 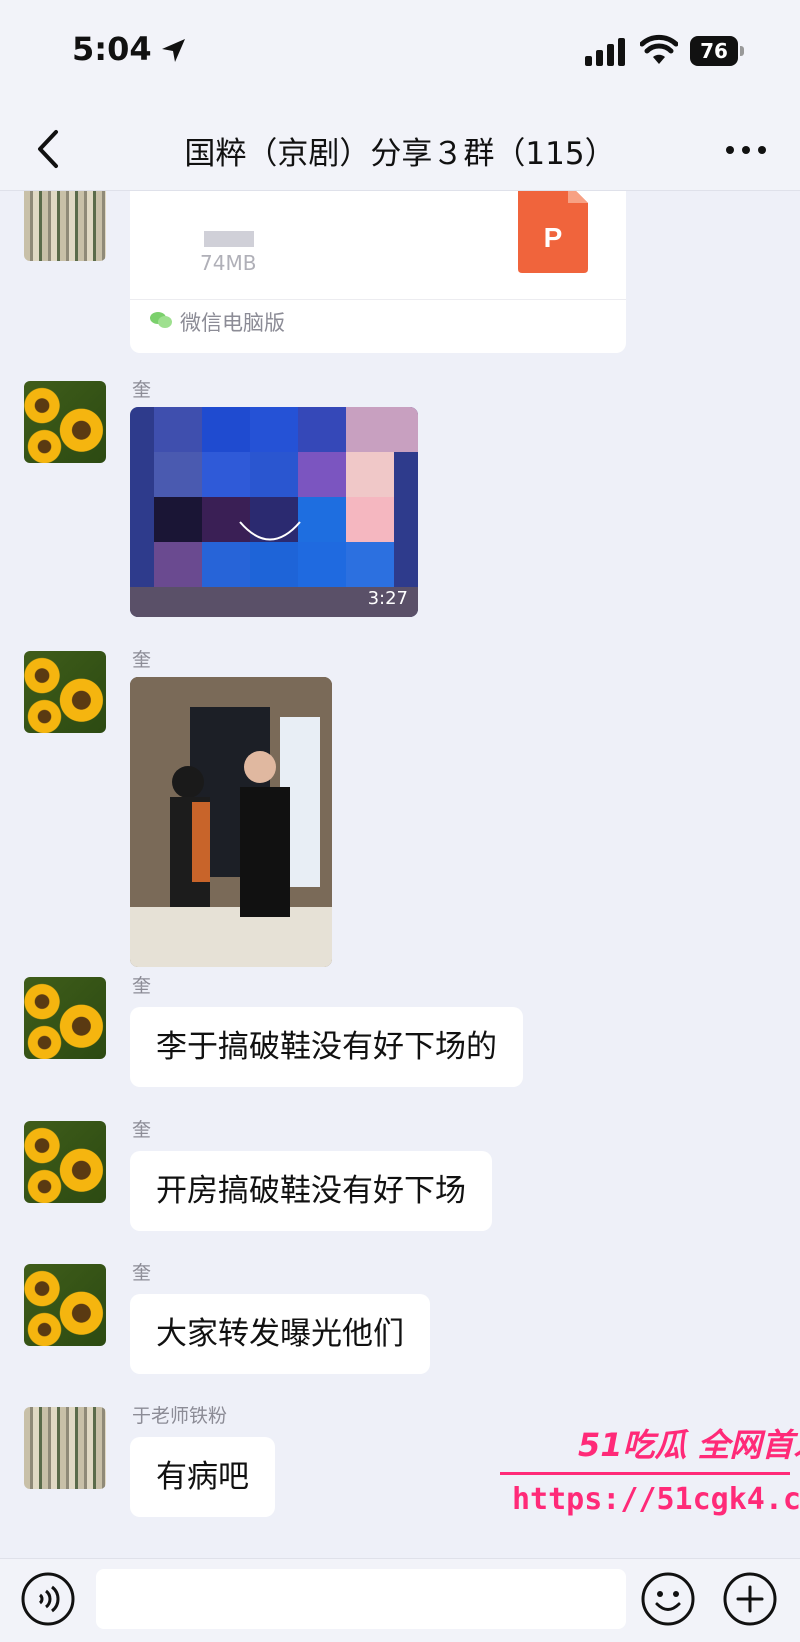 I want to click on video-message: 3:27, so click(x=274, y=512).